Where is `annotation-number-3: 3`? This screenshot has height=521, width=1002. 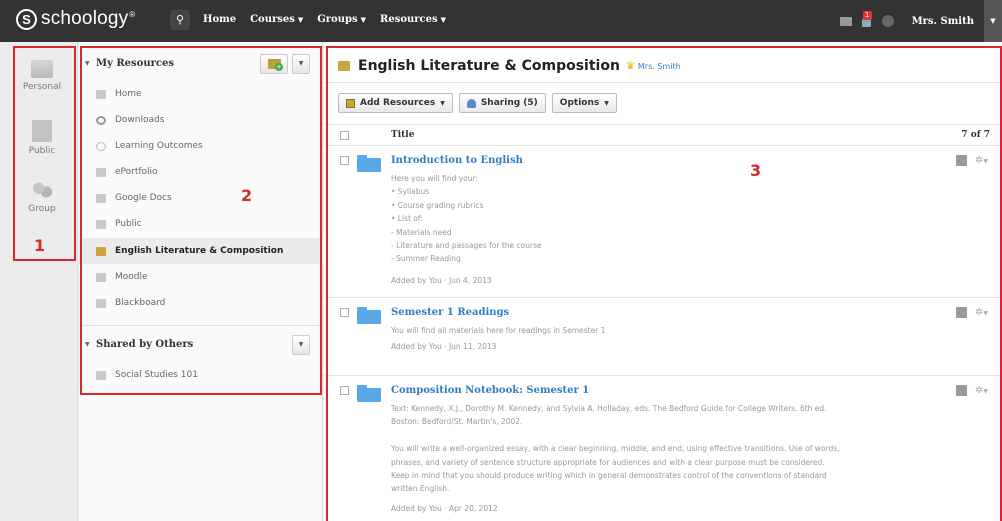
annotation-number-3: 3 is located at coordinates (756, 170).